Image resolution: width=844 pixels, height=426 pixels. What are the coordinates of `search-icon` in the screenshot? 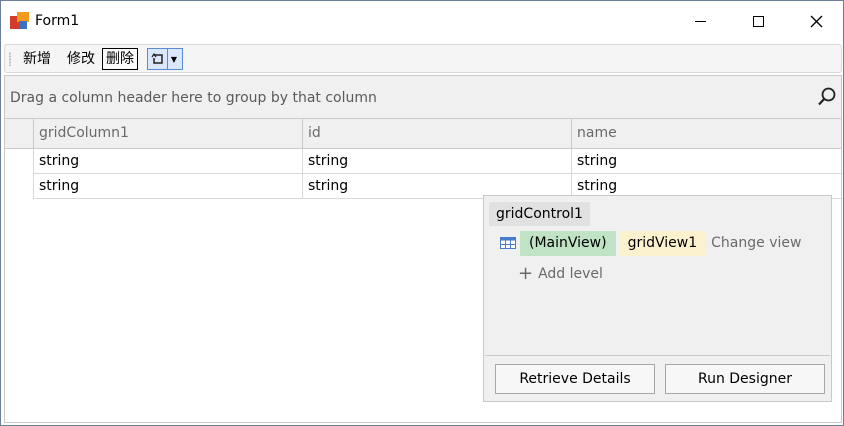 It's located at (827, 97).